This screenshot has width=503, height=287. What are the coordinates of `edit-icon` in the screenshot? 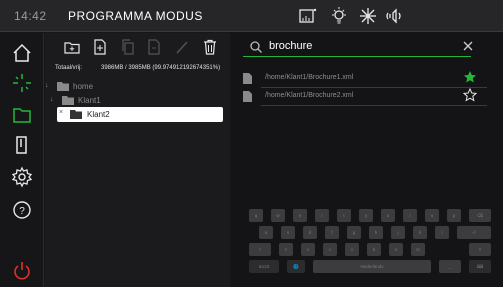 It's located at (182, 47).